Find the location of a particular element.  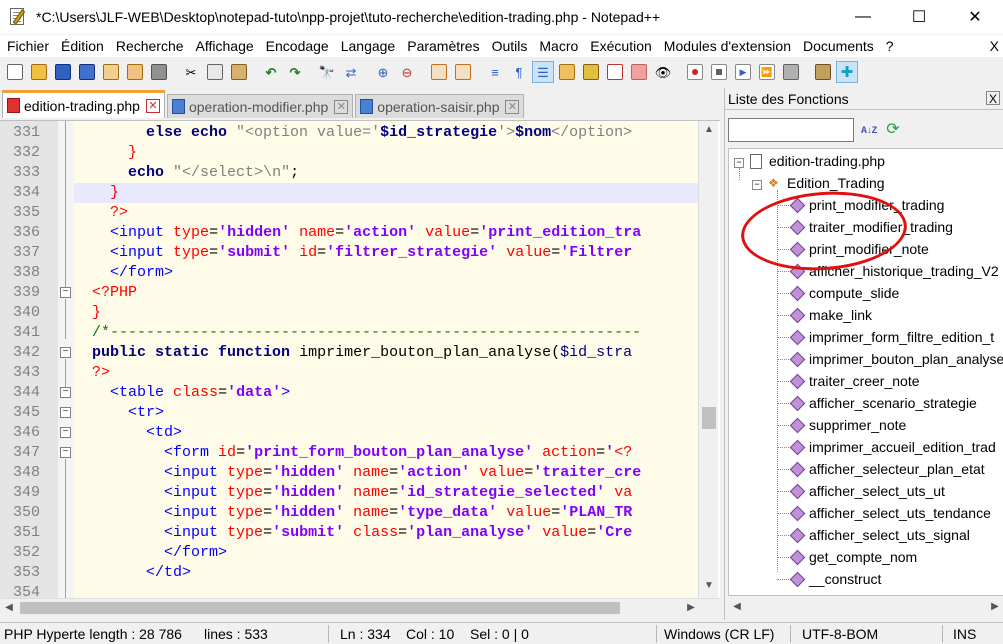

status-encoding: UTF-8-BOM is located at coordinates (840, 634).